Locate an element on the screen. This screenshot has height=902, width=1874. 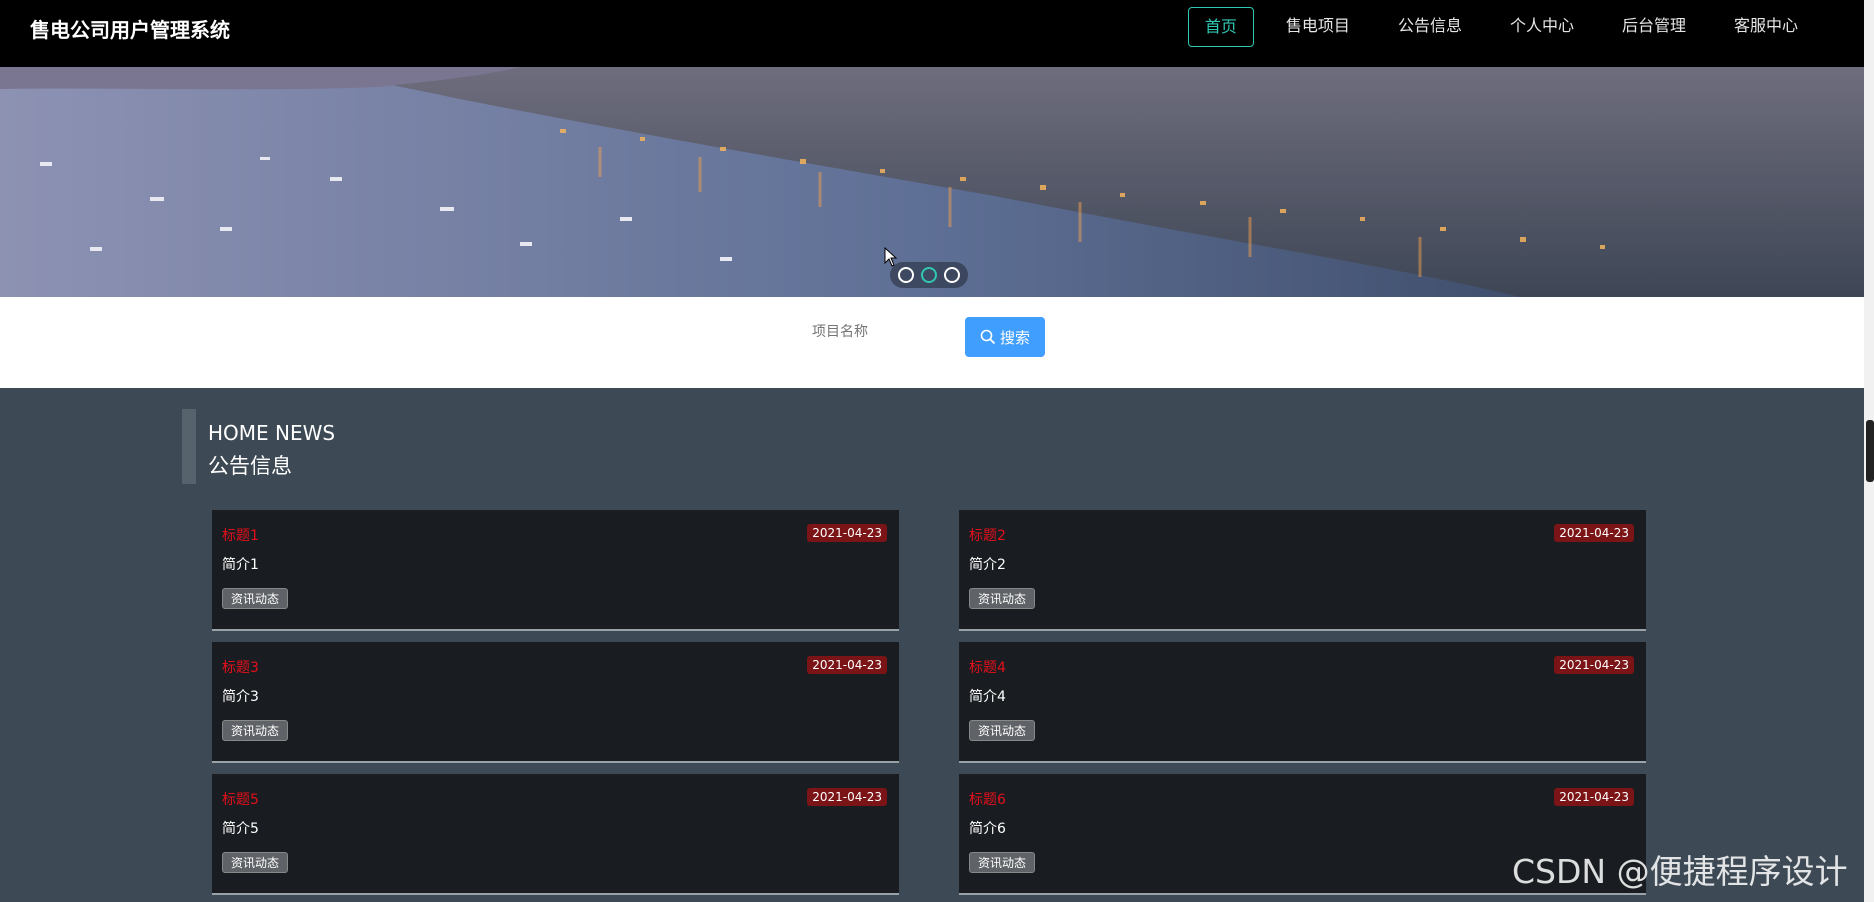
search-icon is located at coordinates (988, 337).